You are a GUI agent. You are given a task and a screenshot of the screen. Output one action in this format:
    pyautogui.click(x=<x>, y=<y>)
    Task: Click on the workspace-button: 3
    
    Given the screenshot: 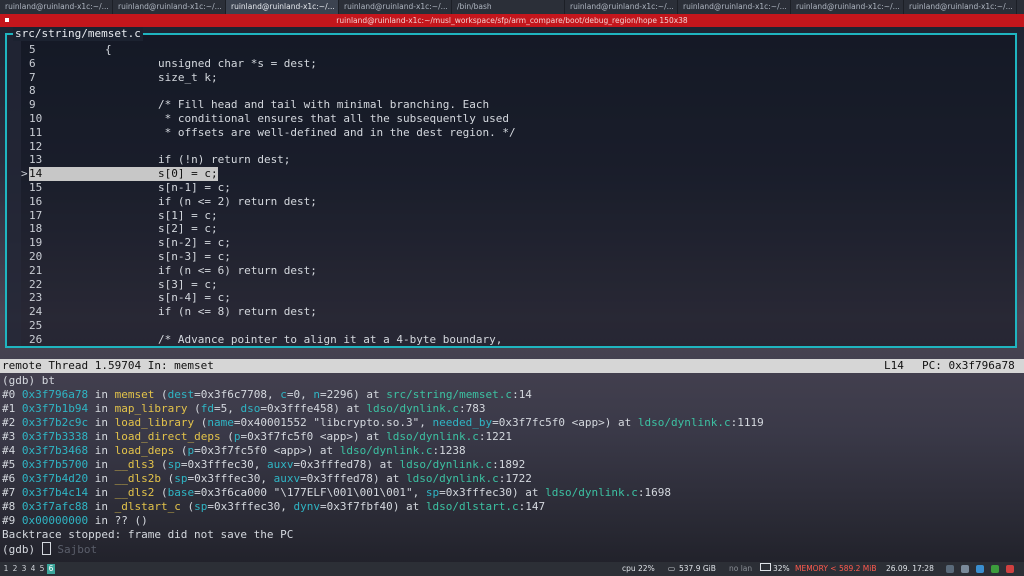 What is the action you would take?
    pyautogui.click(x=24, y=569)
    